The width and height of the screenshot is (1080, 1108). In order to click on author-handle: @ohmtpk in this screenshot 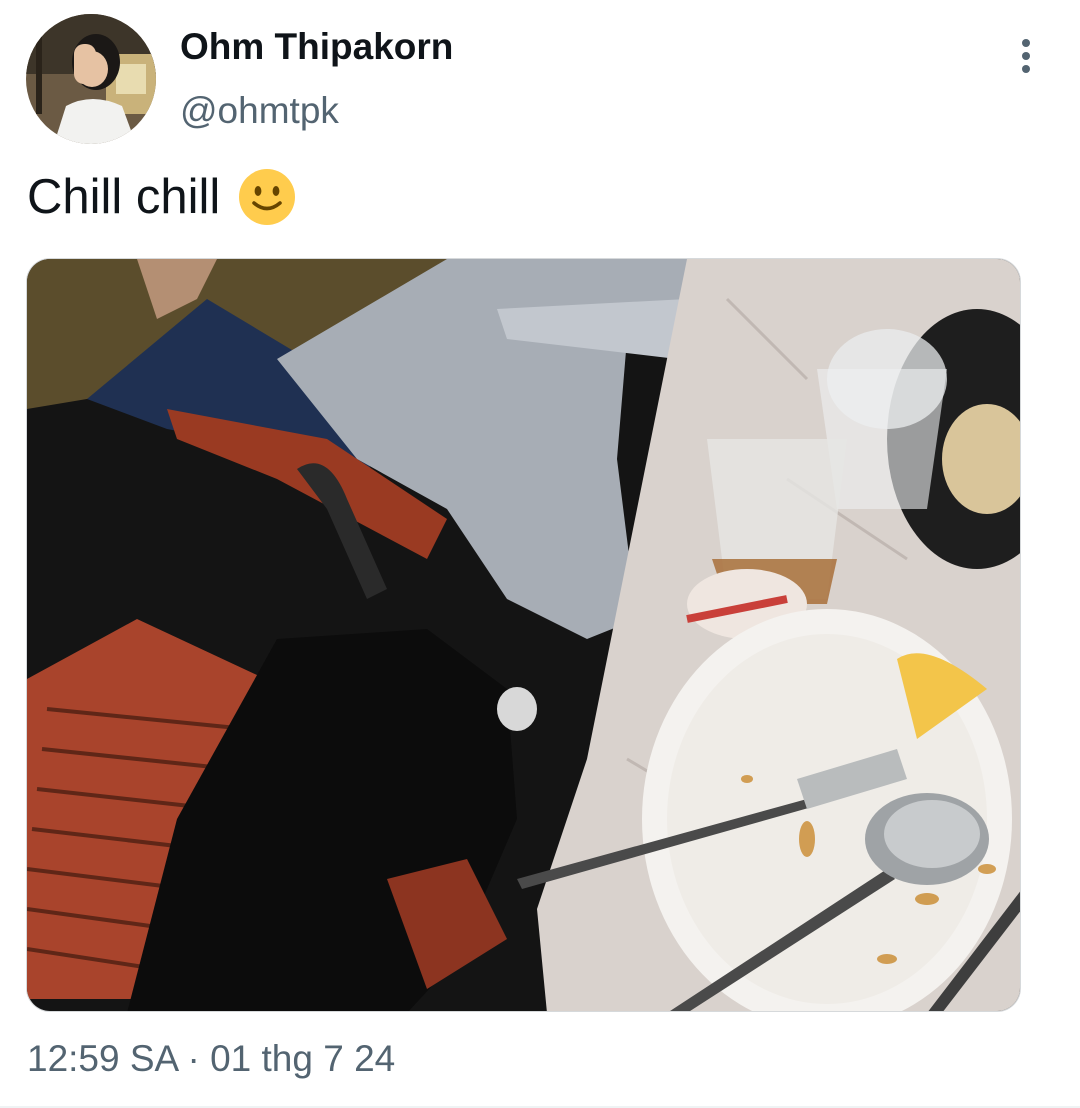, I will do `click(259, 111)`.